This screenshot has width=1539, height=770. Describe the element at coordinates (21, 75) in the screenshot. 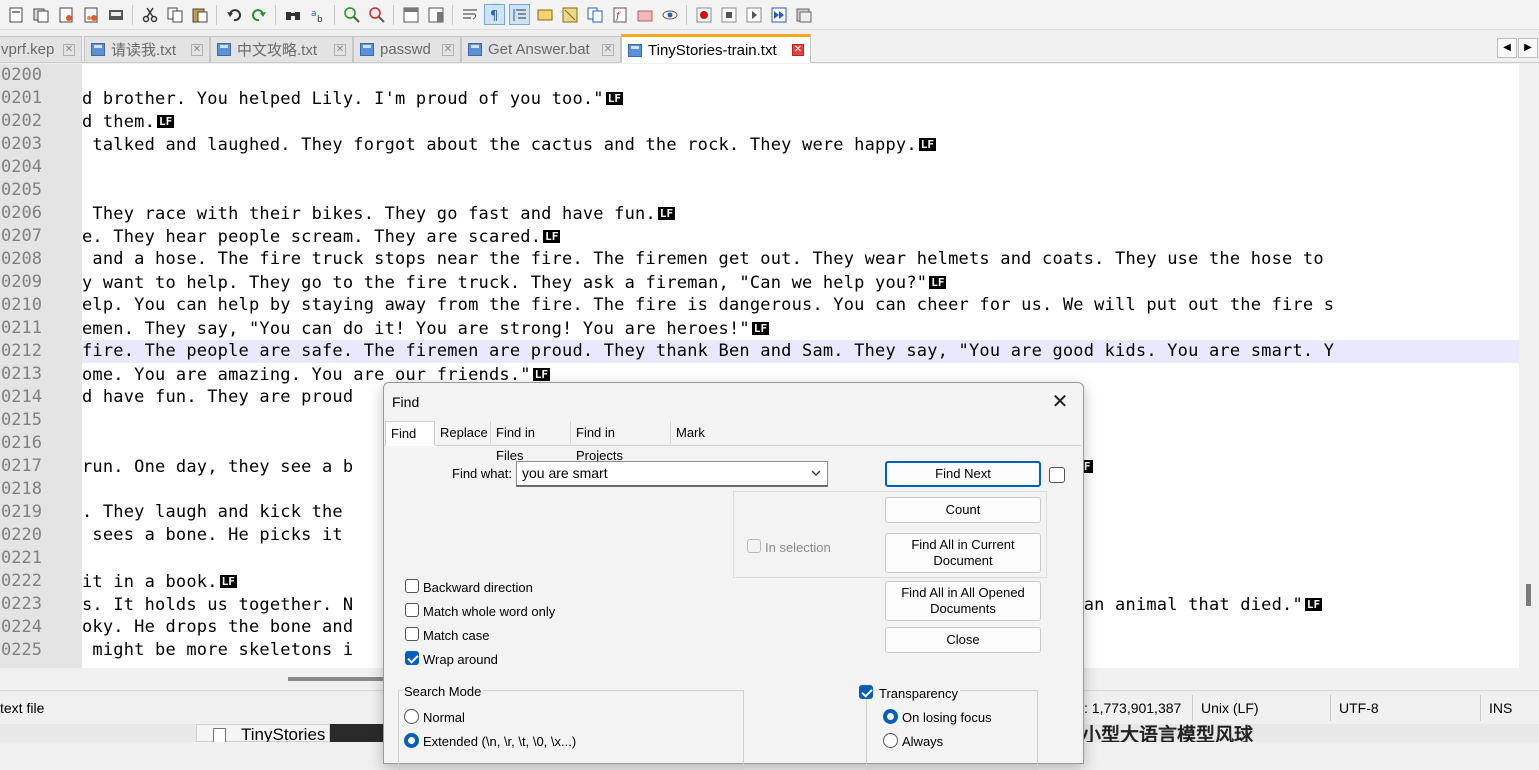

I see `line-number: 0200` at that location.